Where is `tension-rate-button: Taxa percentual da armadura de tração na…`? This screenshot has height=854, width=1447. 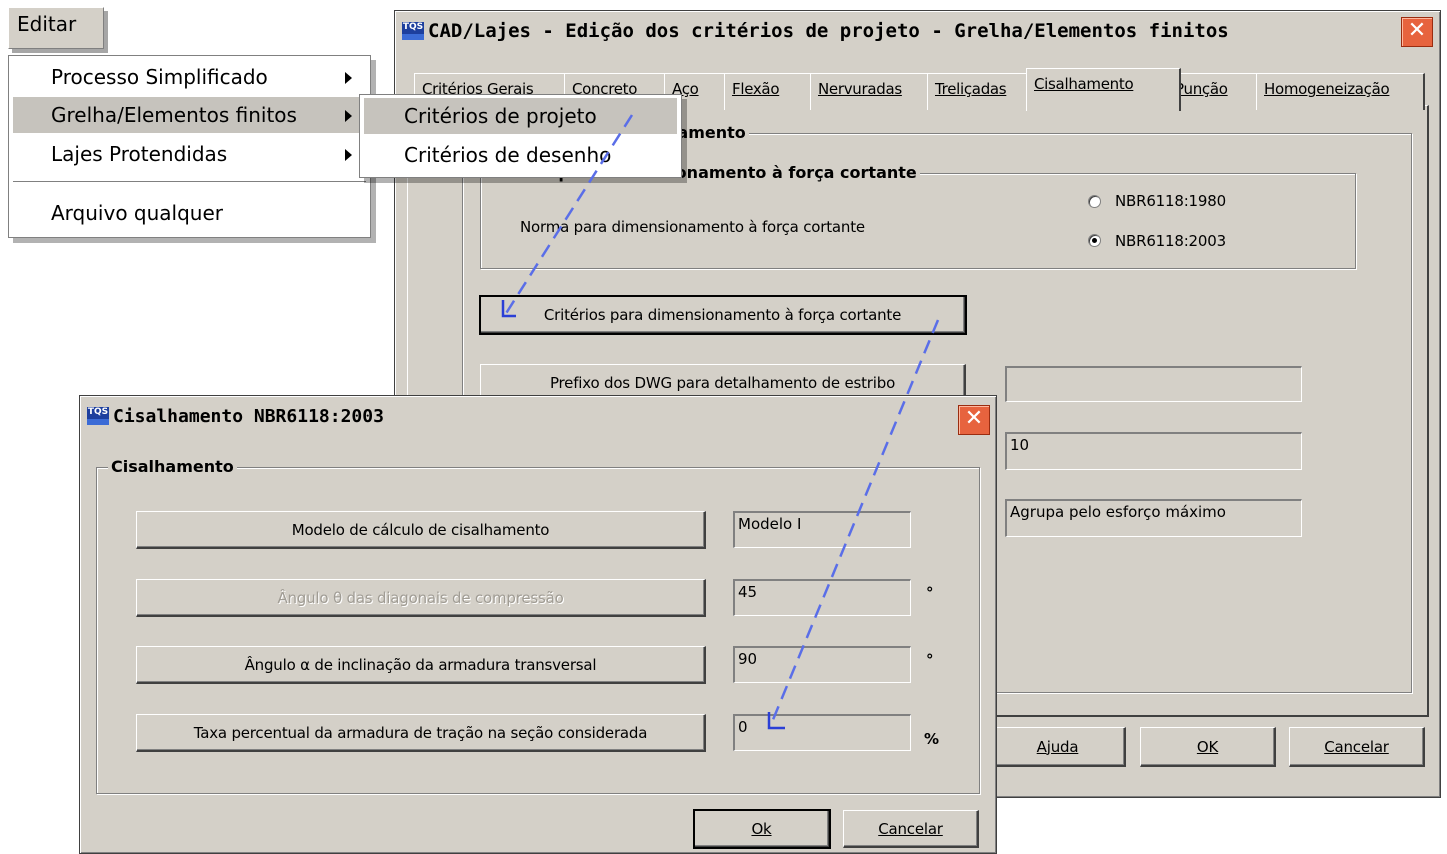 tension-rate-button: Taxa percentual da armadura de tração na… is located at coordinates (421, 733).